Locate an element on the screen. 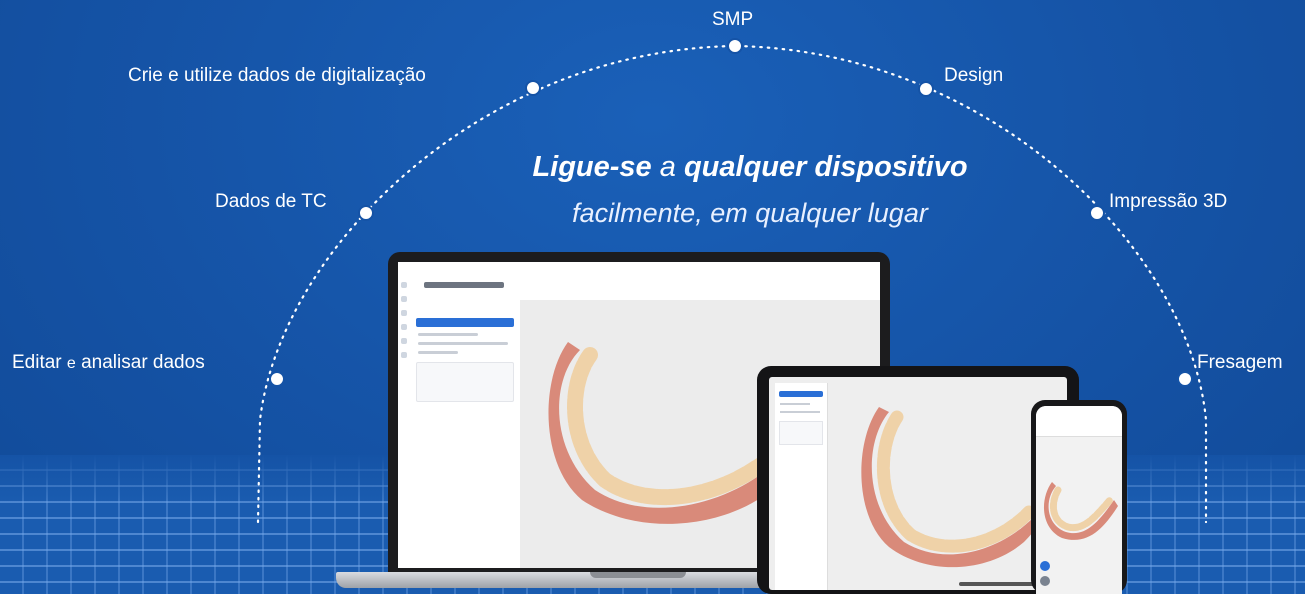 This screenshot has width=1305, height=594. app-side-panel is located at coordinates (465, 434).